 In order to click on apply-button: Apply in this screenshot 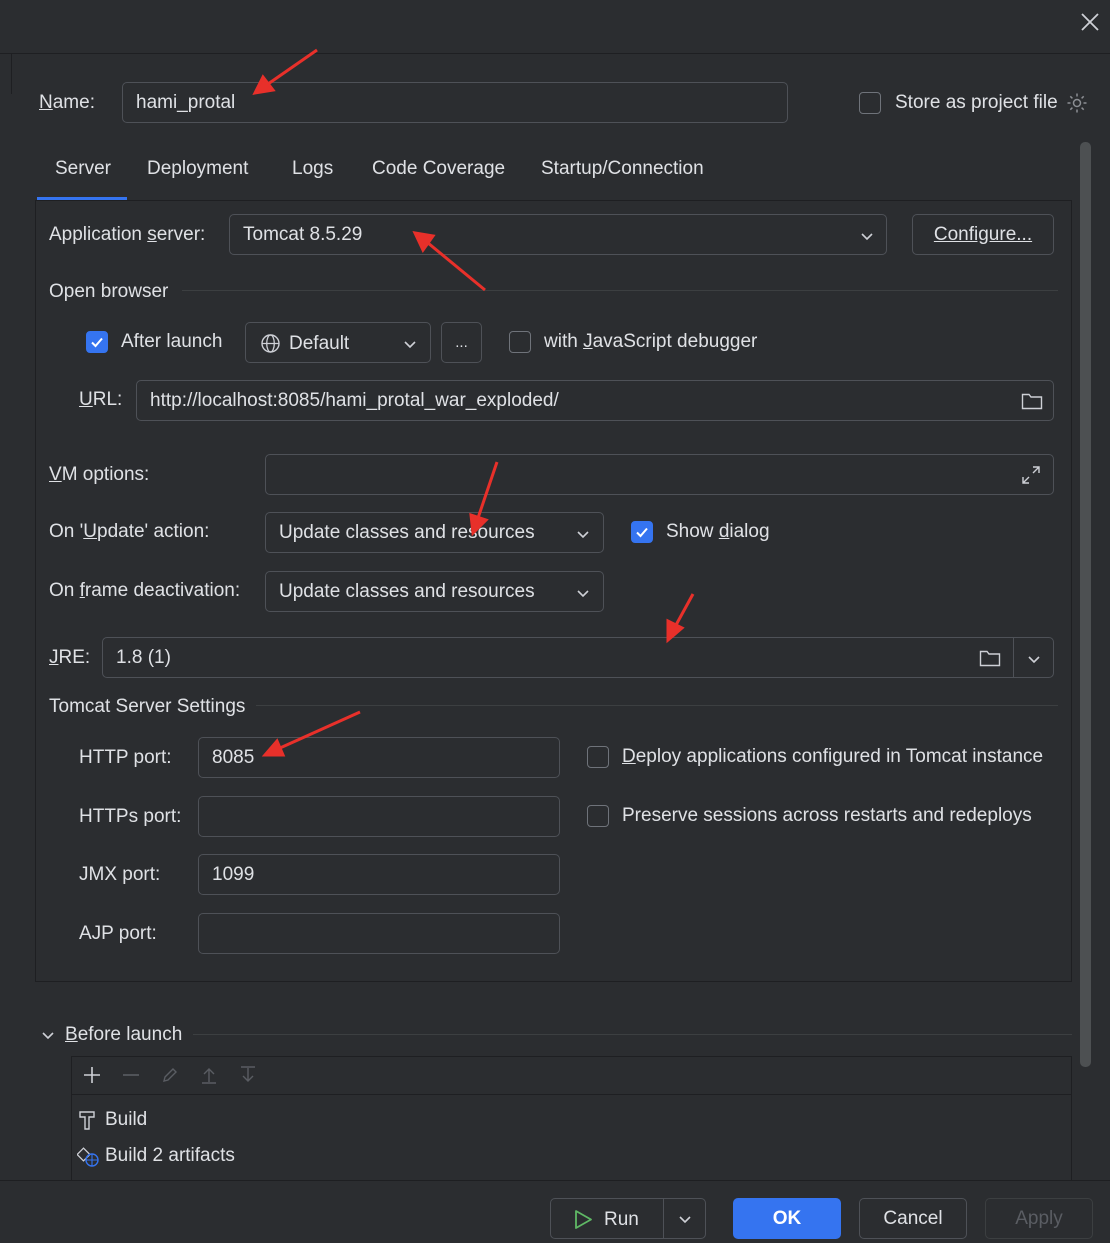, I will do `click(1039, 1218)`.